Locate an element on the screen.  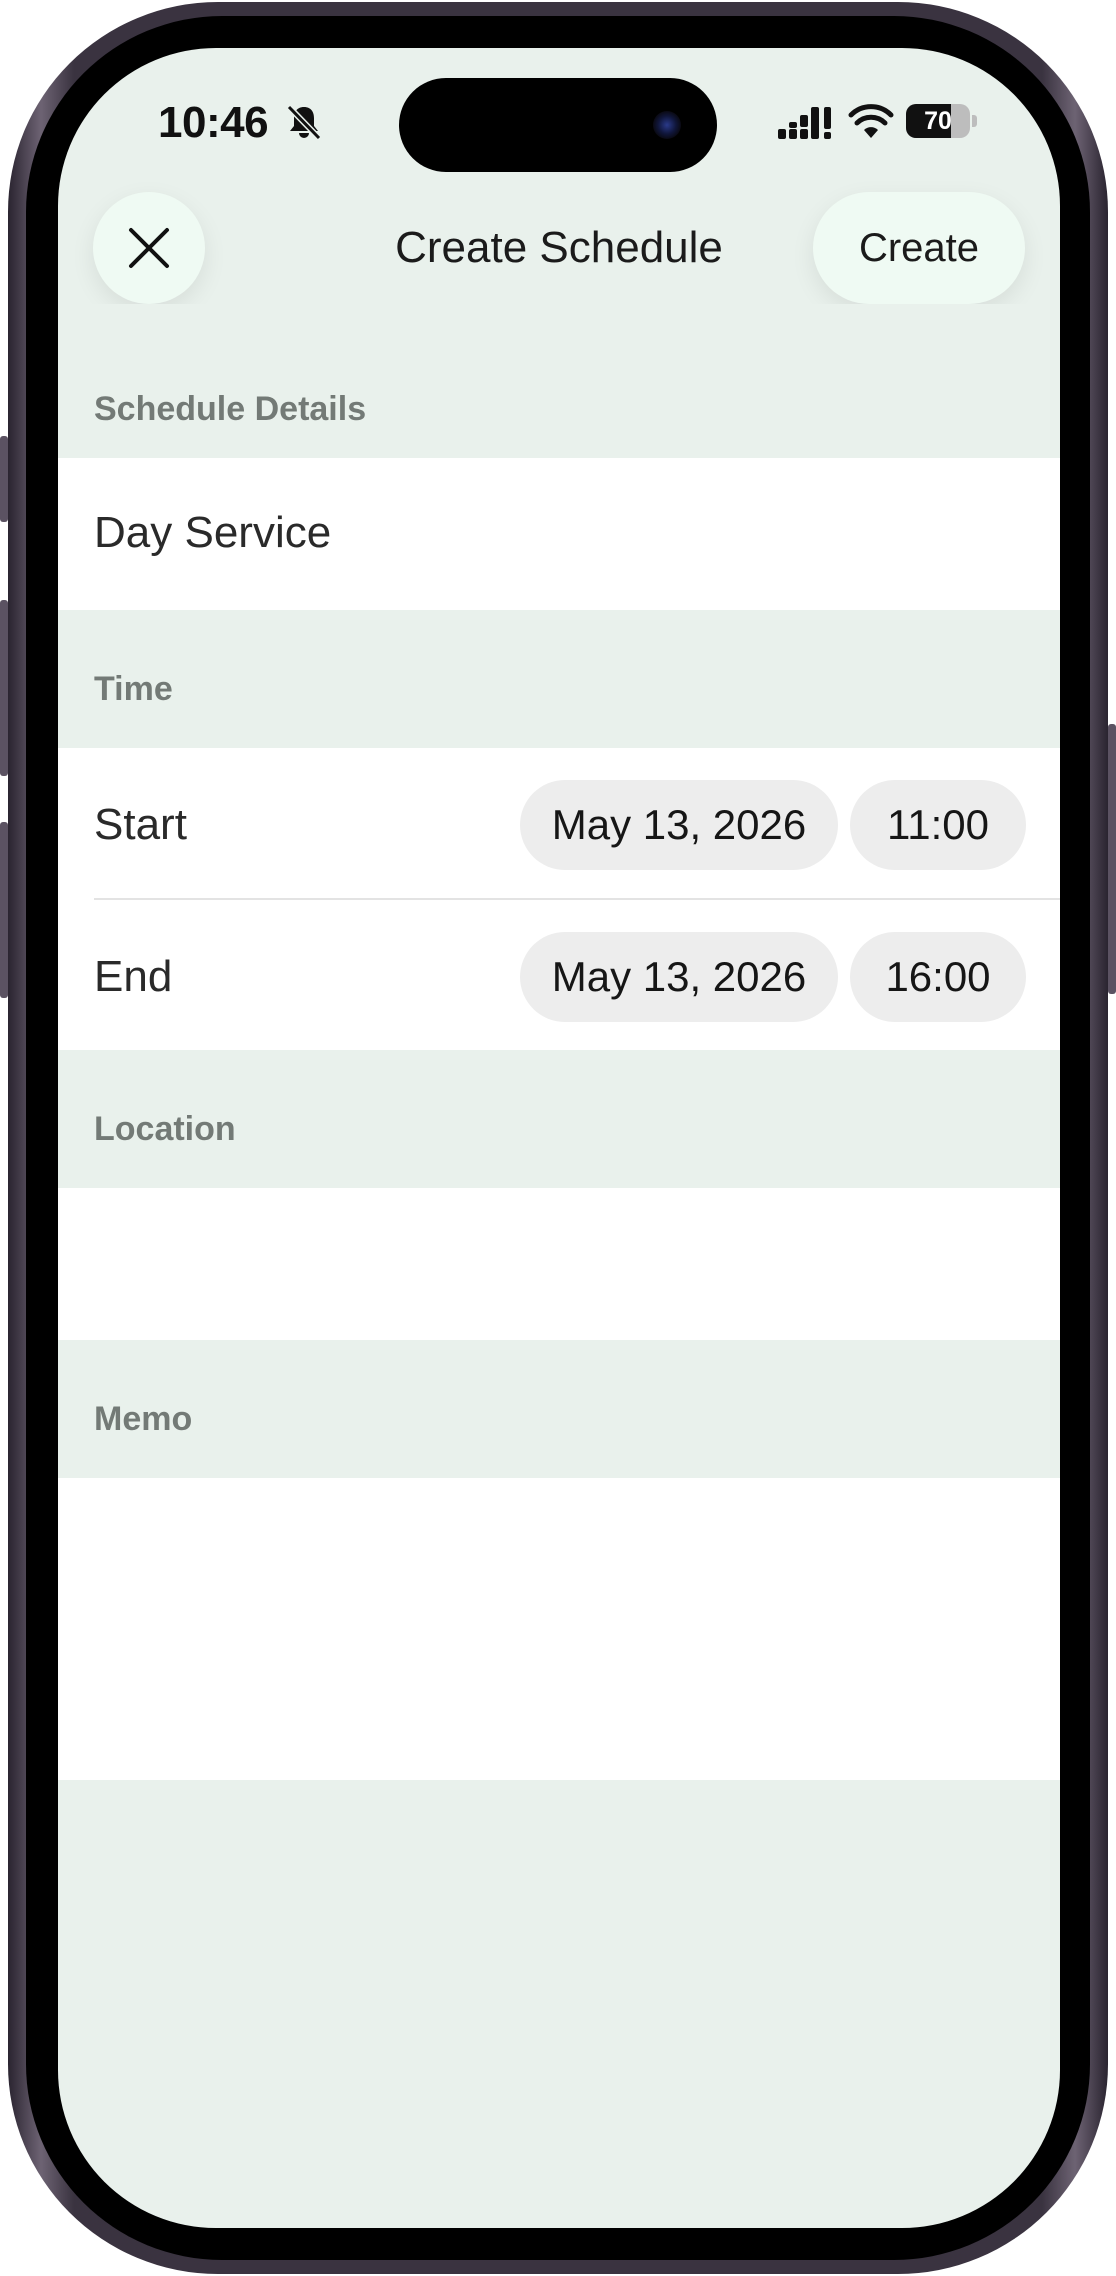
power-button is located at coordinates (1112, 859).